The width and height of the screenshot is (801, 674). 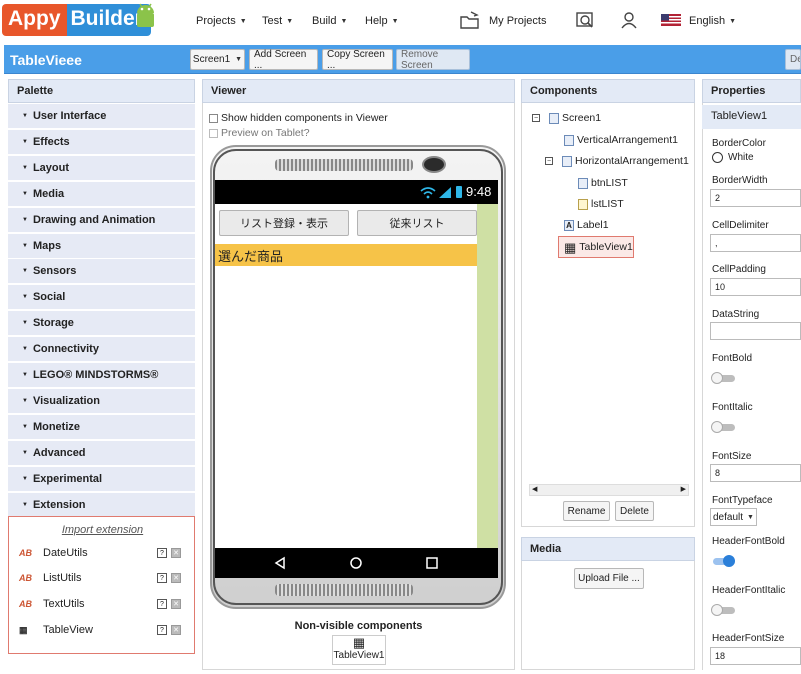 What do you see at coordinates (793, 59) in the screenshot?
I see `delete-project-button: De` at bounding box center [793, 59].